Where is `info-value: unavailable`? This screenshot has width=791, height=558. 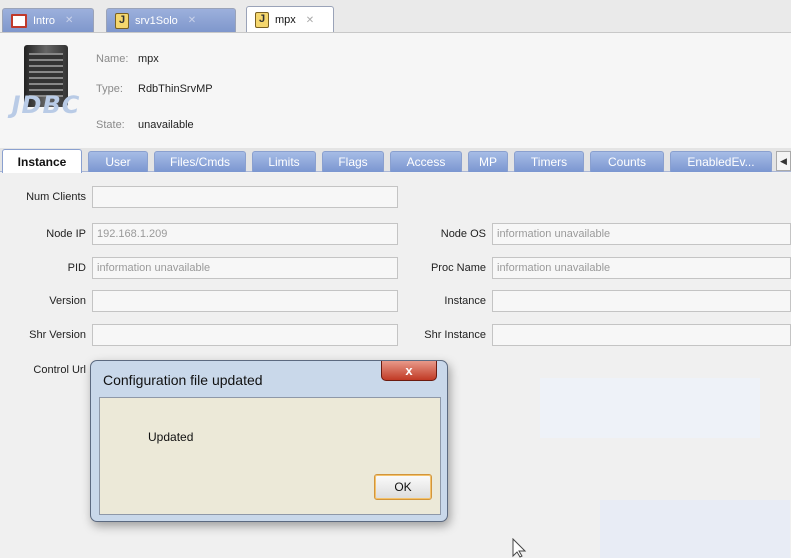 info-value: unavailable is located at coordinates (166, 125).